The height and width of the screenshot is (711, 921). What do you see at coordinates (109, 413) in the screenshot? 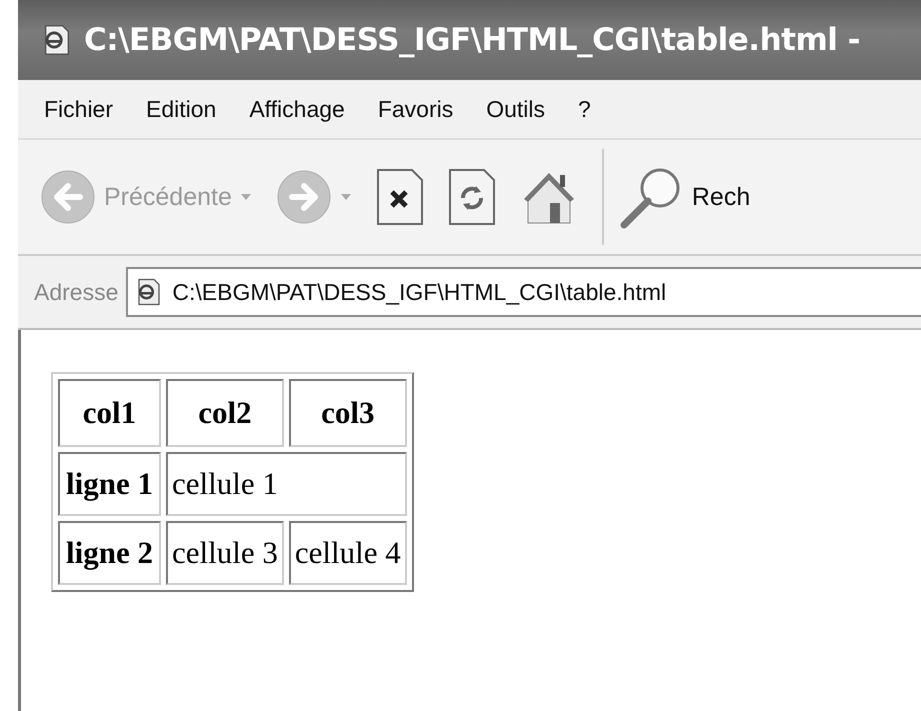
I see `column-header: col1` at bounding box center [109, 413].